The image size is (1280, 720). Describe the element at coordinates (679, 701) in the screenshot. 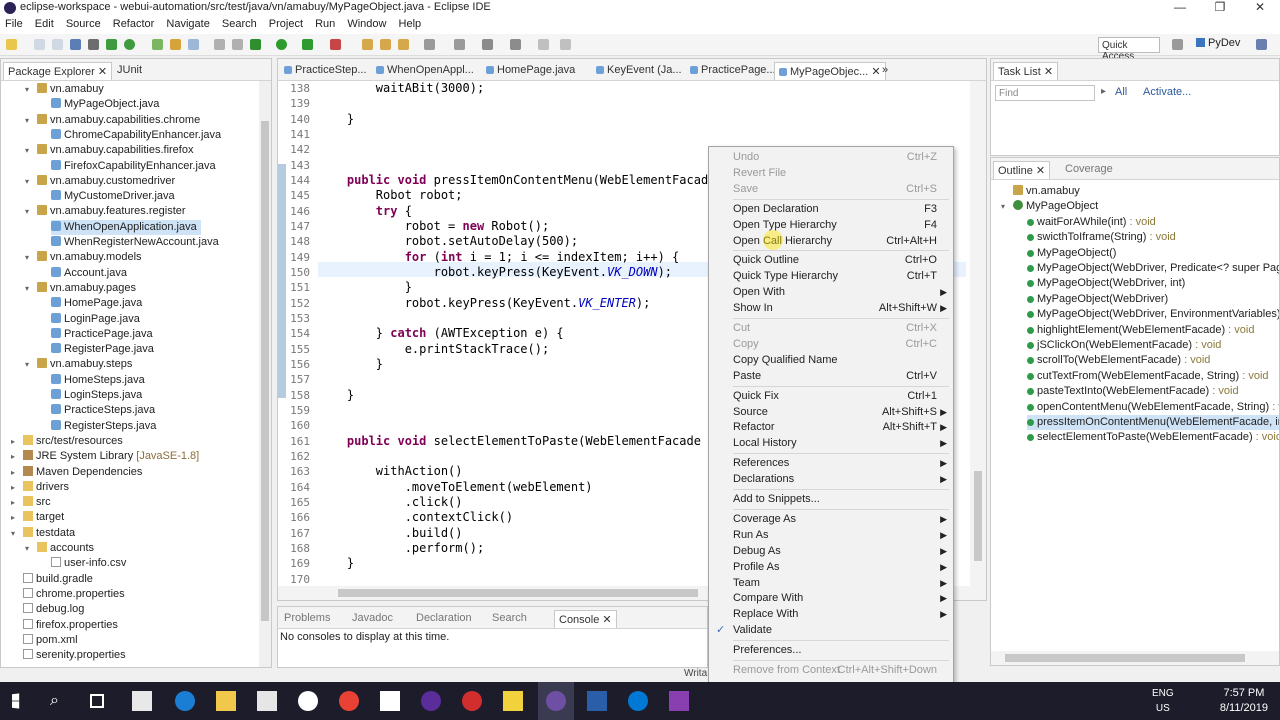

I see `recorder-icon` at that location.